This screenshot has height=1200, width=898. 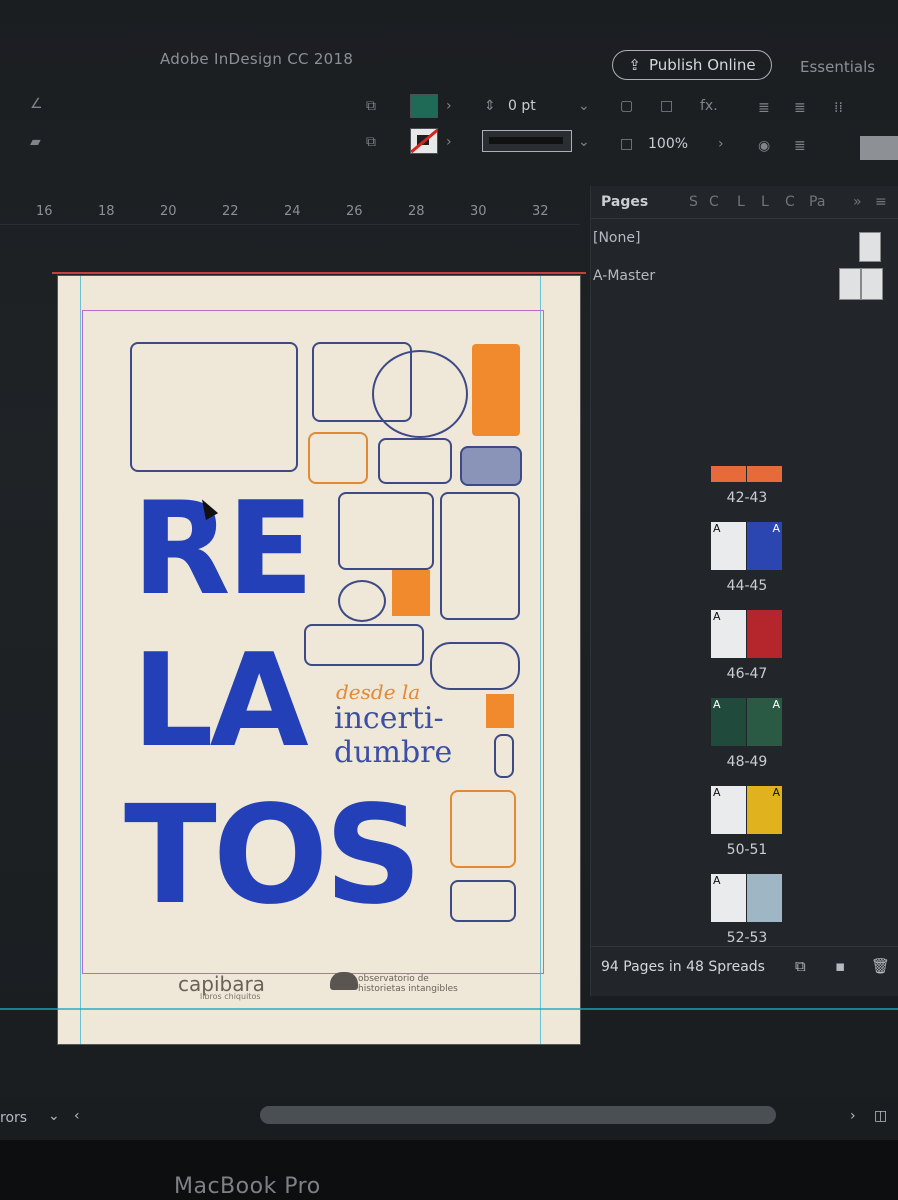 I want to click on tab-pa: Pa, so click(x=817, y=202).